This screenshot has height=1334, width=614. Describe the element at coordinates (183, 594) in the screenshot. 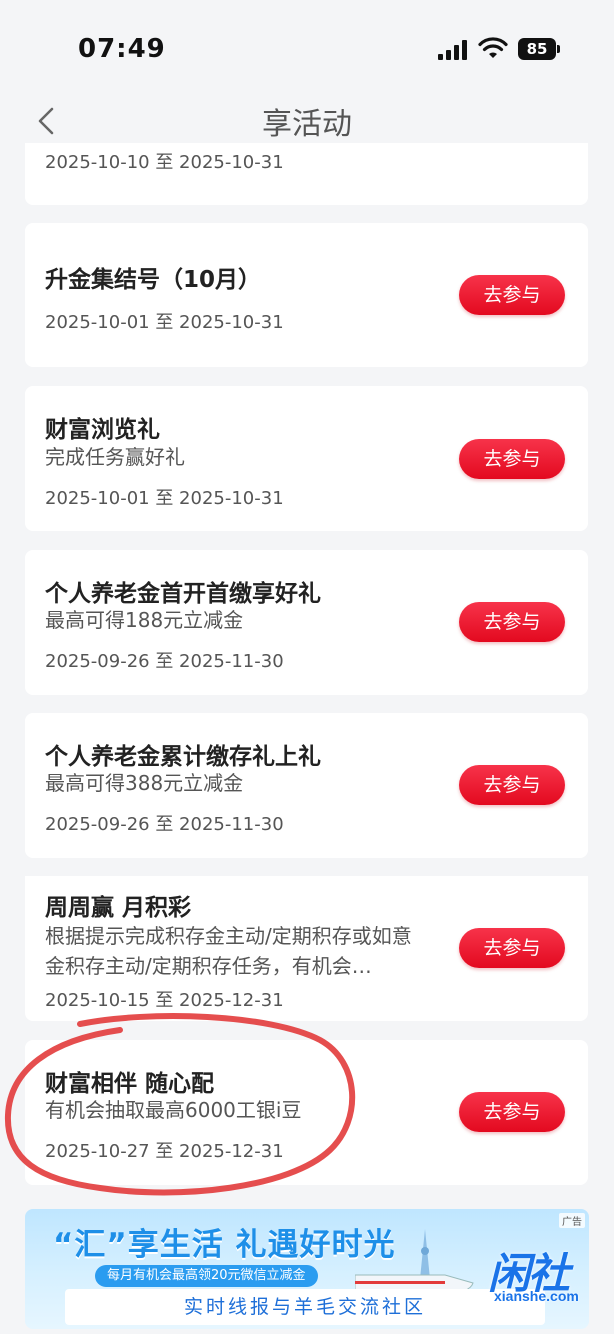

I see `activity-title: 个人养老金首开首缴享好礼` at that location.